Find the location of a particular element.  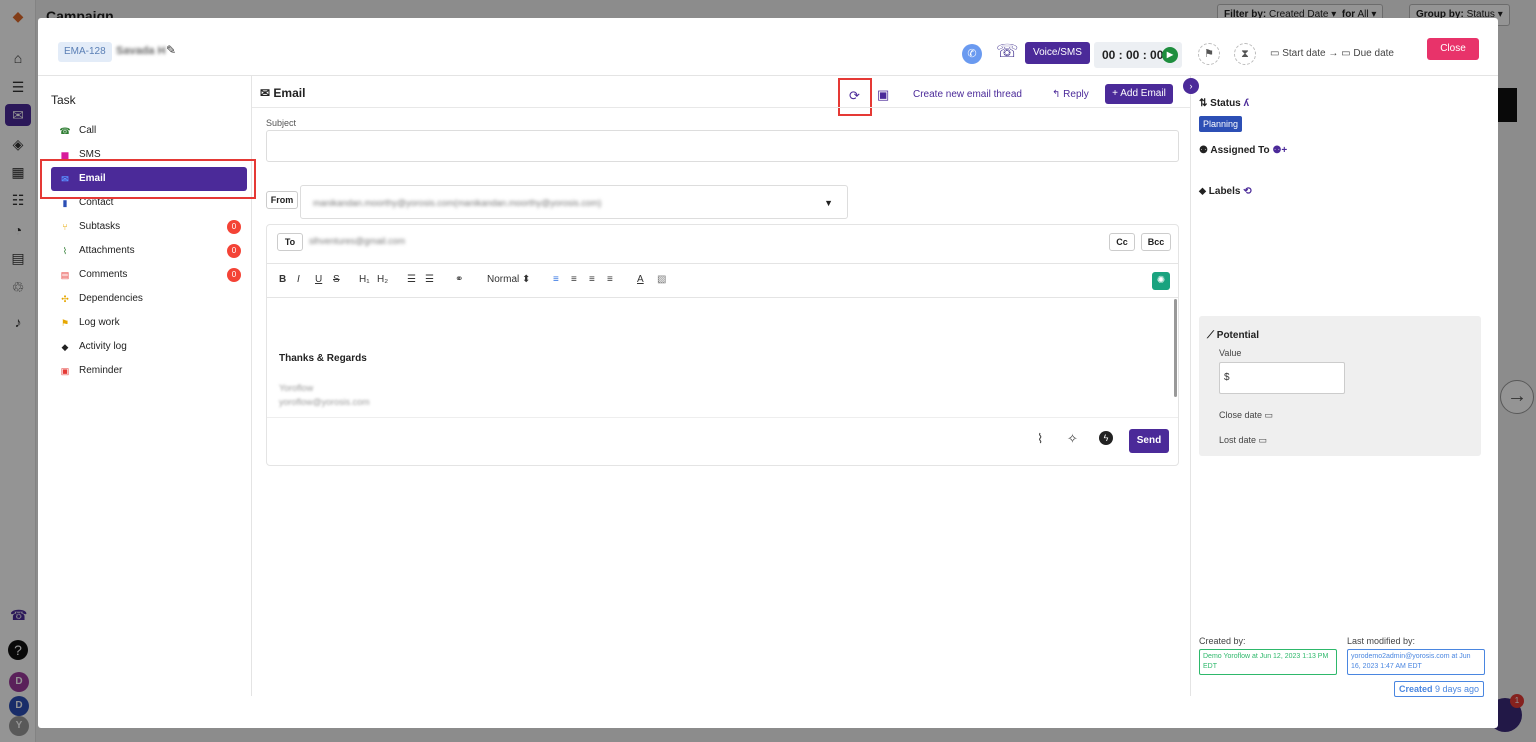

created-ago-value: 9 days ago is located at coordinates (1457, 689).